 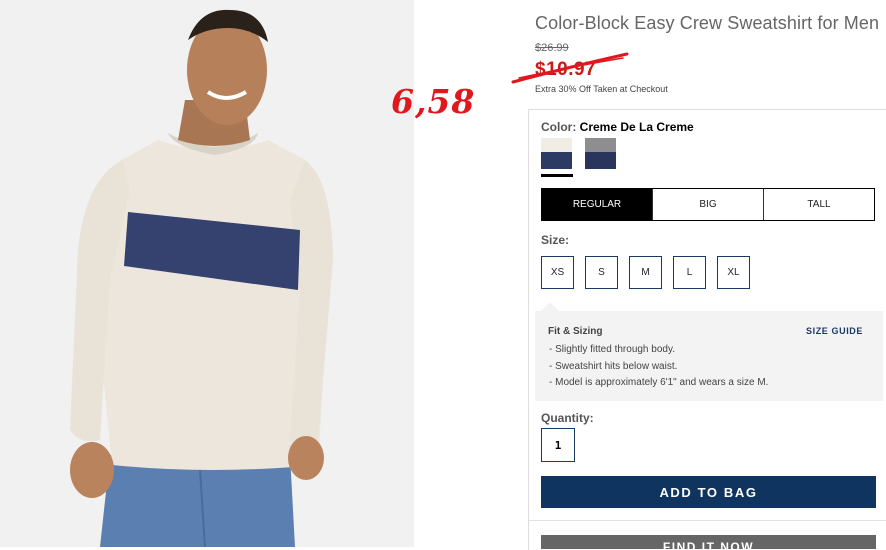 I want to click on tab-regular: REGULAR, so click(x=597, y=204).